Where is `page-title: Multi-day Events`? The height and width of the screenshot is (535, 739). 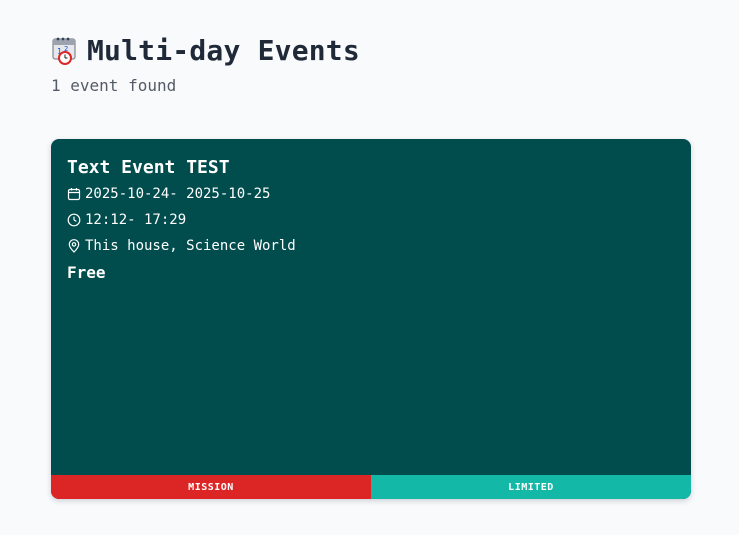 page-title: Multi-day Events is located at coordinates (223, 50).